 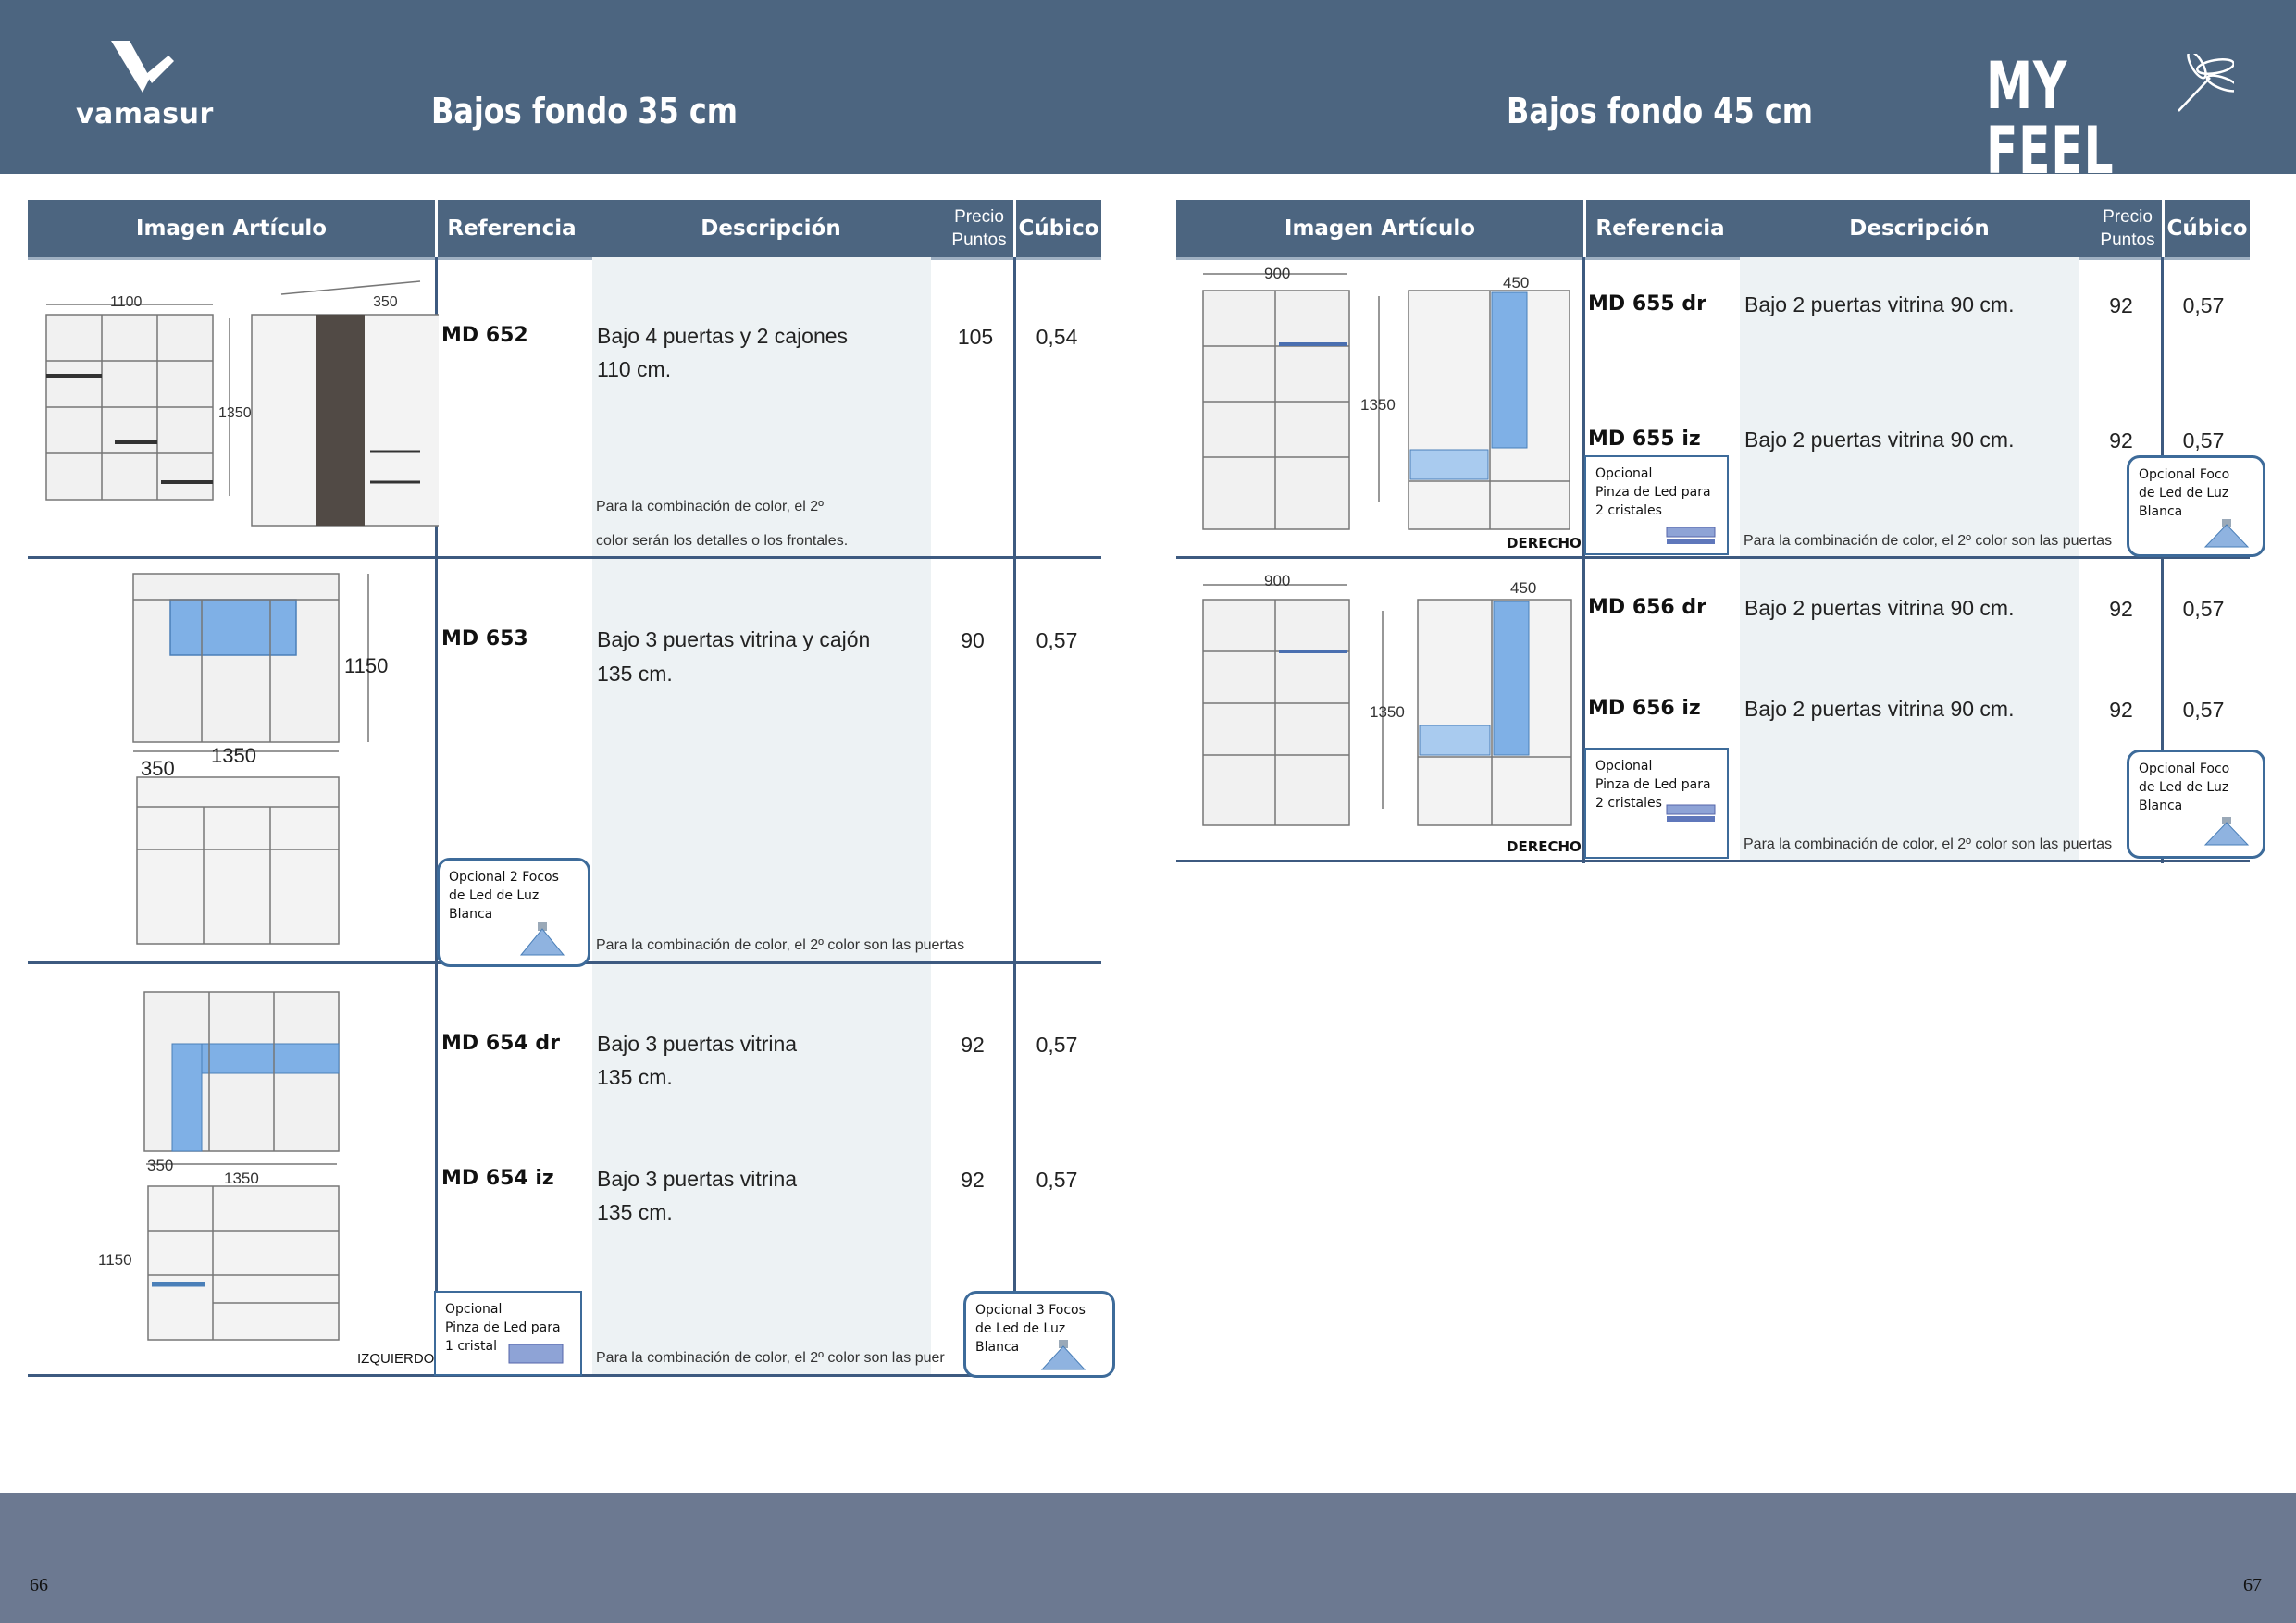 What do you see at coordinates (1524, 588) in the screenshot?
I see `md656-depth-label: 450` at bounding box center [1524, 588].